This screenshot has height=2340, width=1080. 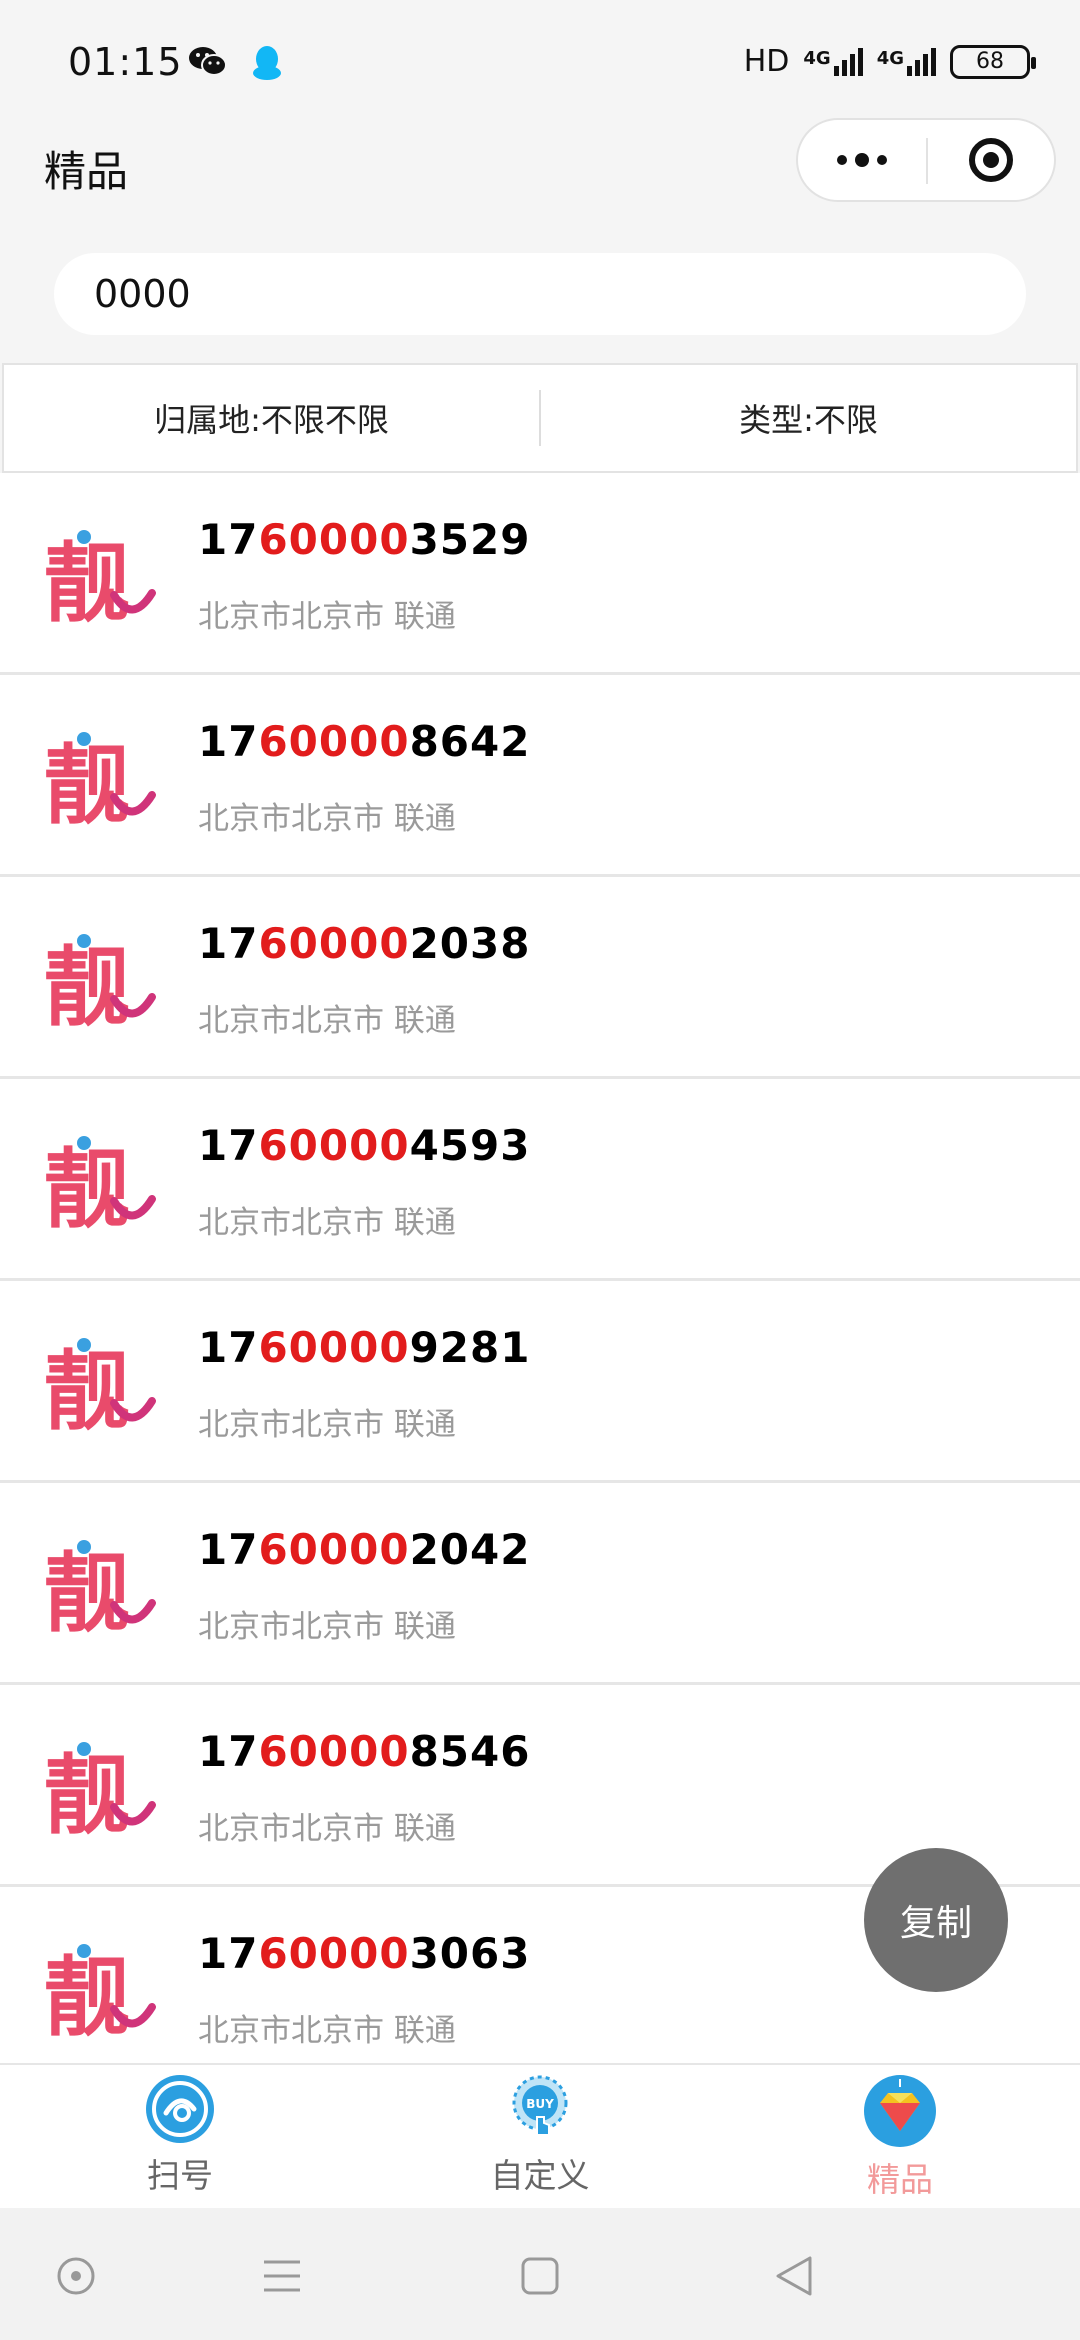 I want to click on signal-icon: 4G, so click(x=833, y=61).